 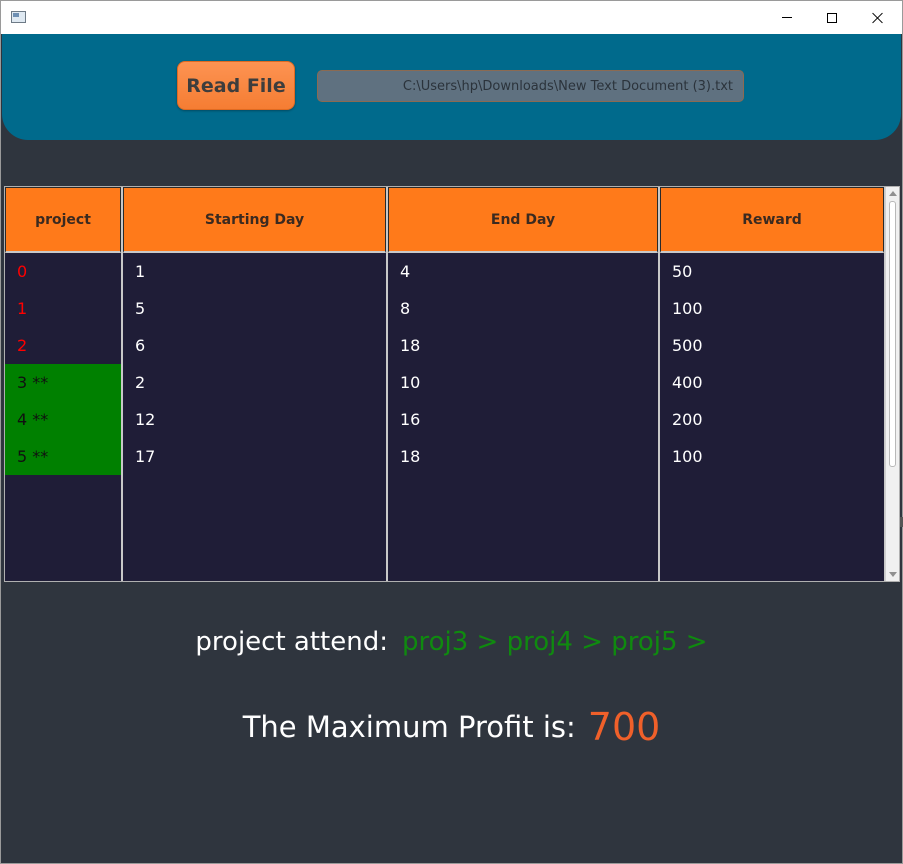 I want to click on minimize-icon, so click(x=787, y=17).